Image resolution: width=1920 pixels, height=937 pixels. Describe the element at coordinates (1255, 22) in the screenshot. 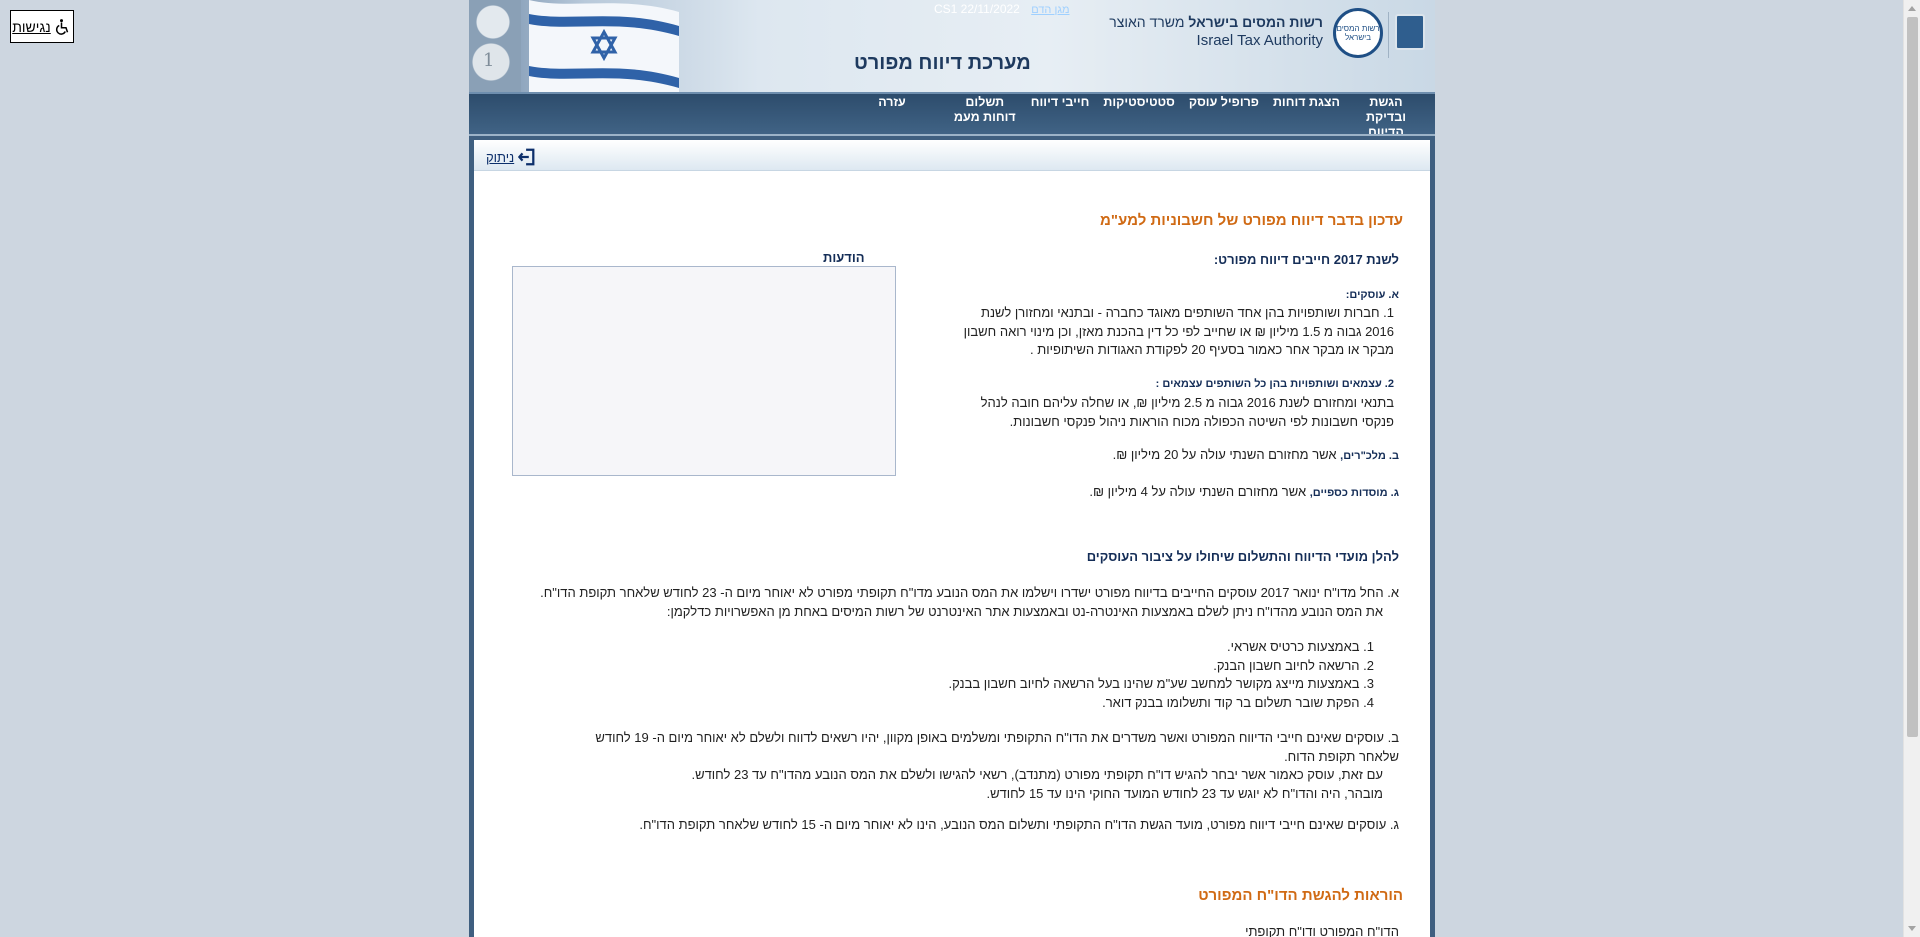

I see `org-name-bold: רשות המסים בישראל` at that location.